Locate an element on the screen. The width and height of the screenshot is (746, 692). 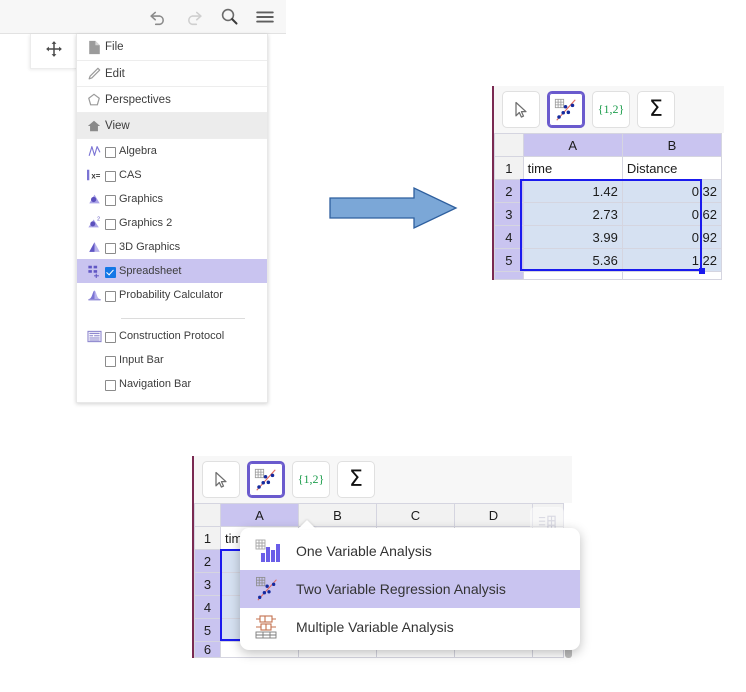
table-row: 3 2.73 0.62 is located at coordinates (608, 214).